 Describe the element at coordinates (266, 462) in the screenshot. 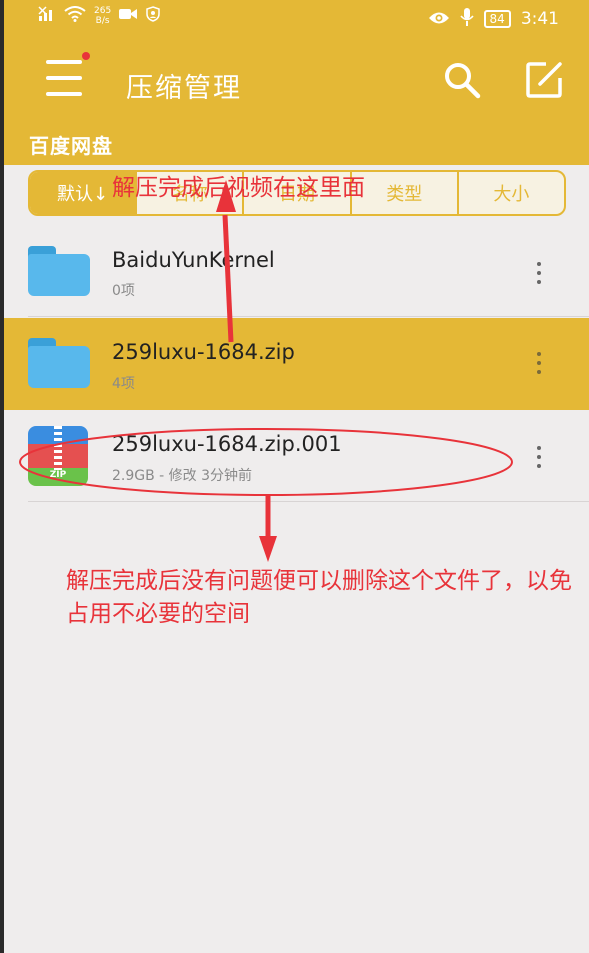

I see `annotation-ellipse` at that location.